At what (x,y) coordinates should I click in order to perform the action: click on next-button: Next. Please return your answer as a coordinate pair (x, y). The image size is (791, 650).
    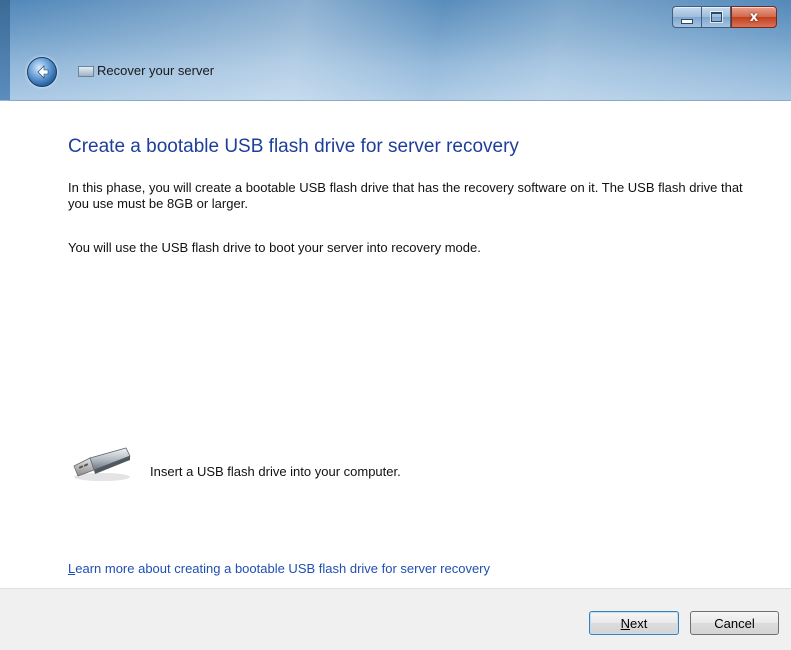
    Looking at the image, I should click on (634, 623).